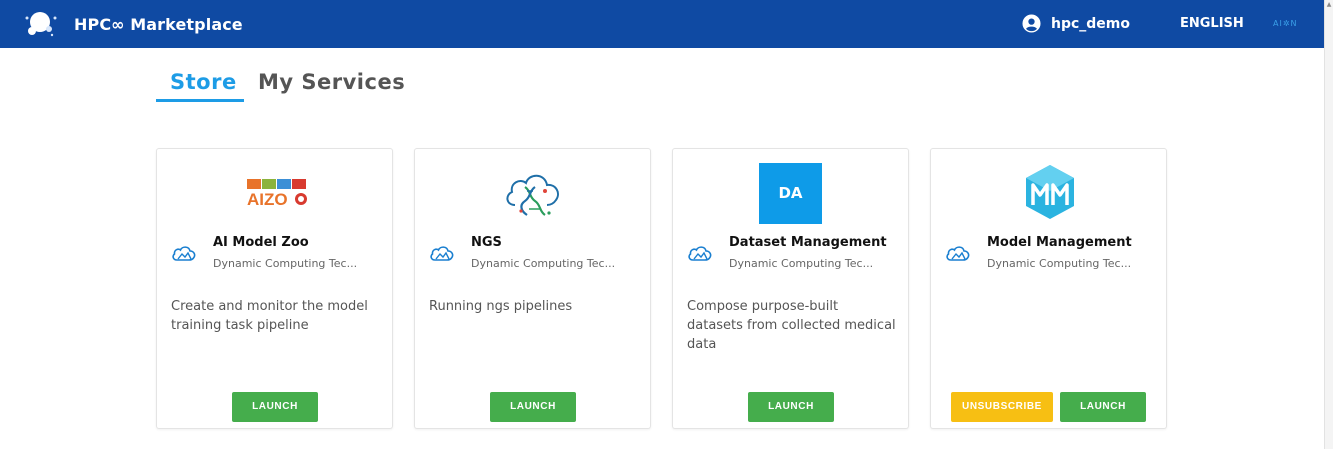 This screenshot has width=1333, height=449. I want to click on scroll-up-icon: ▲, so click(1329, 5).